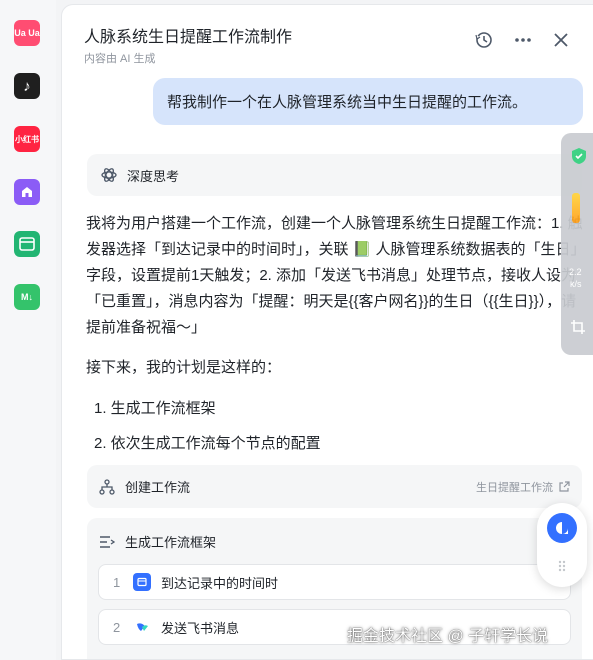 Image resolution: width=593 pixels, height=660 pixels. Describe the element at coordinates (184, 367) in the screenshot. I see `plan-intro: 接下来，我的计划是这样的：` at that location.